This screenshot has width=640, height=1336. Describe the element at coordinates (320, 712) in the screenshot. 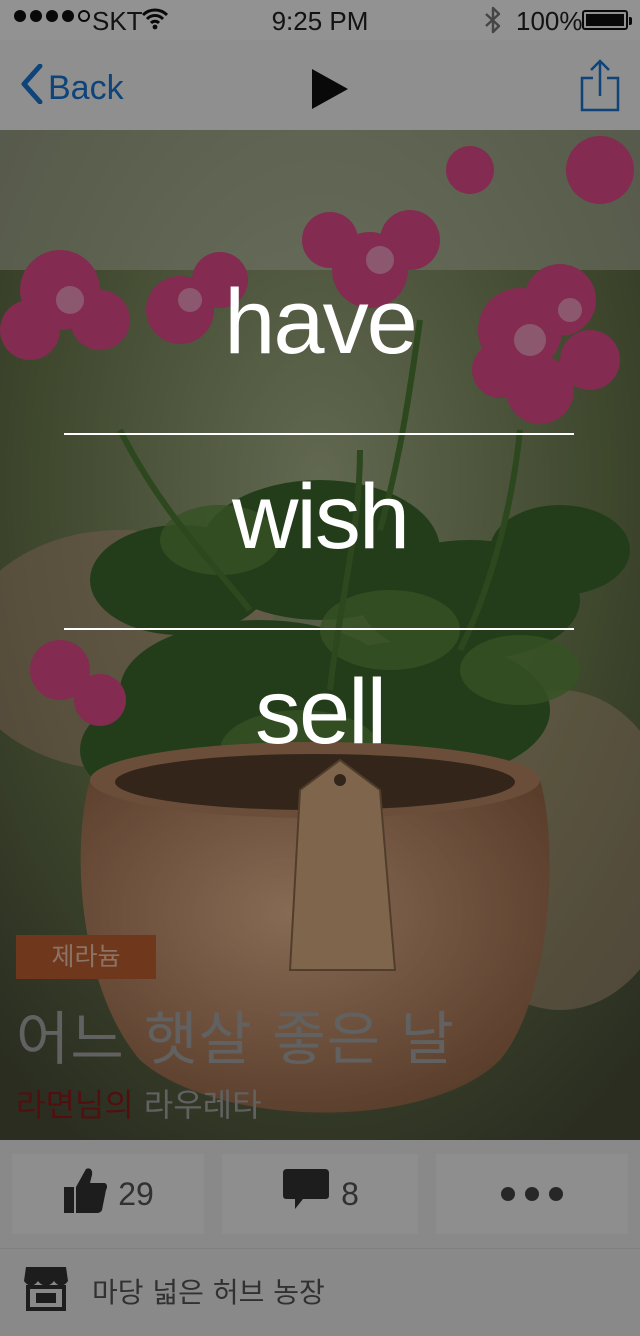

I see `sell-option: sell` at that location.